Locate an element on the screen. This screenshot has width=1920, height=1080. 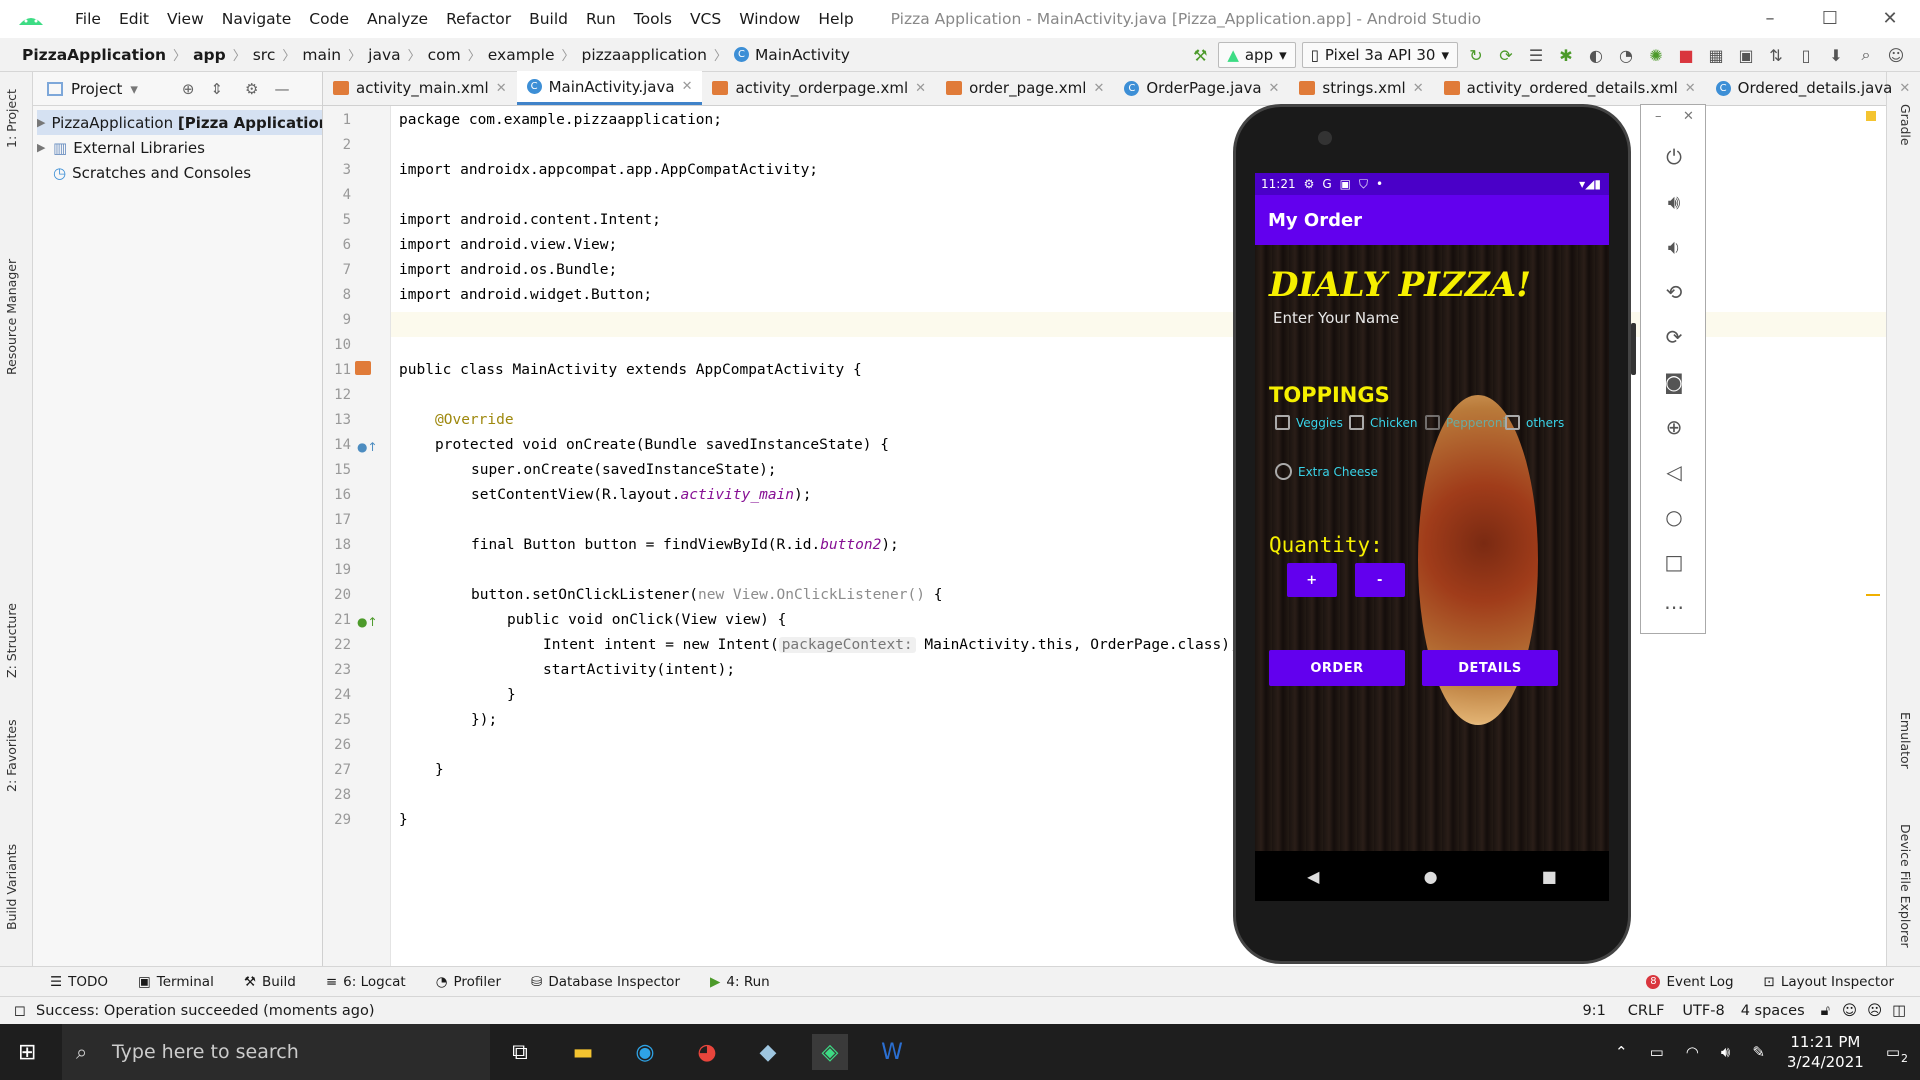
rerun-icon: ↻ is located at coordinates (1476, 55).